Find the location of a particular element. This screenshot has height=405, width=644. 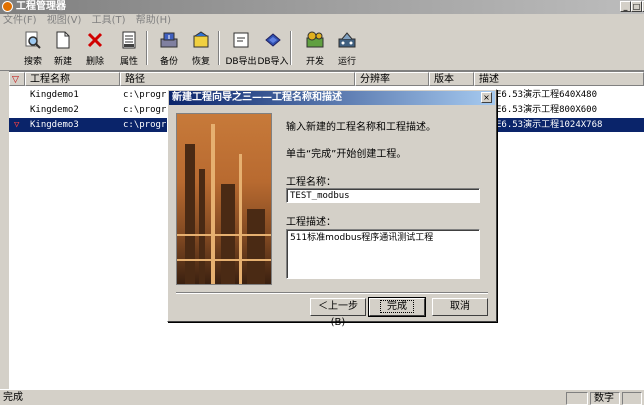

status-bar: 完成 数字 is located at coordinates (322, 397).